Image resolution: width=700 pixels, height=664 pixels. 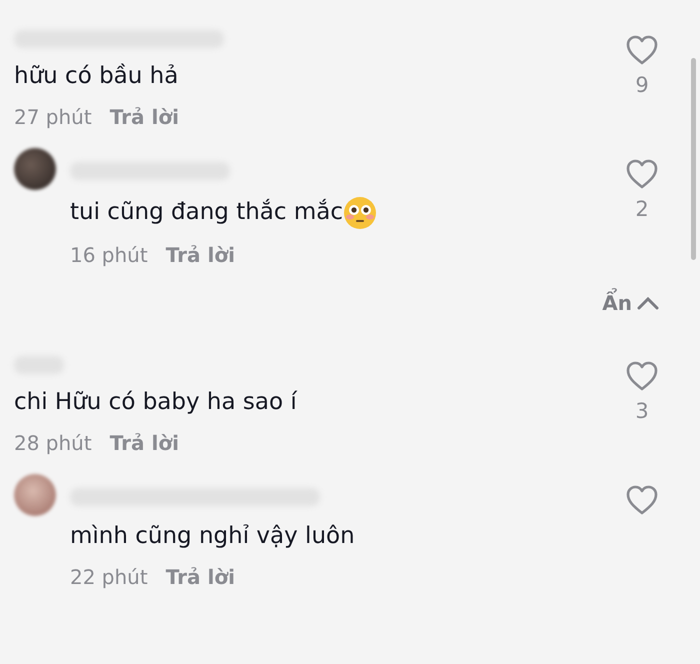 What do you see at coordinates (642, 85) in the screenshot?
I see `like-count: 9` at bounding box center [642, 85].